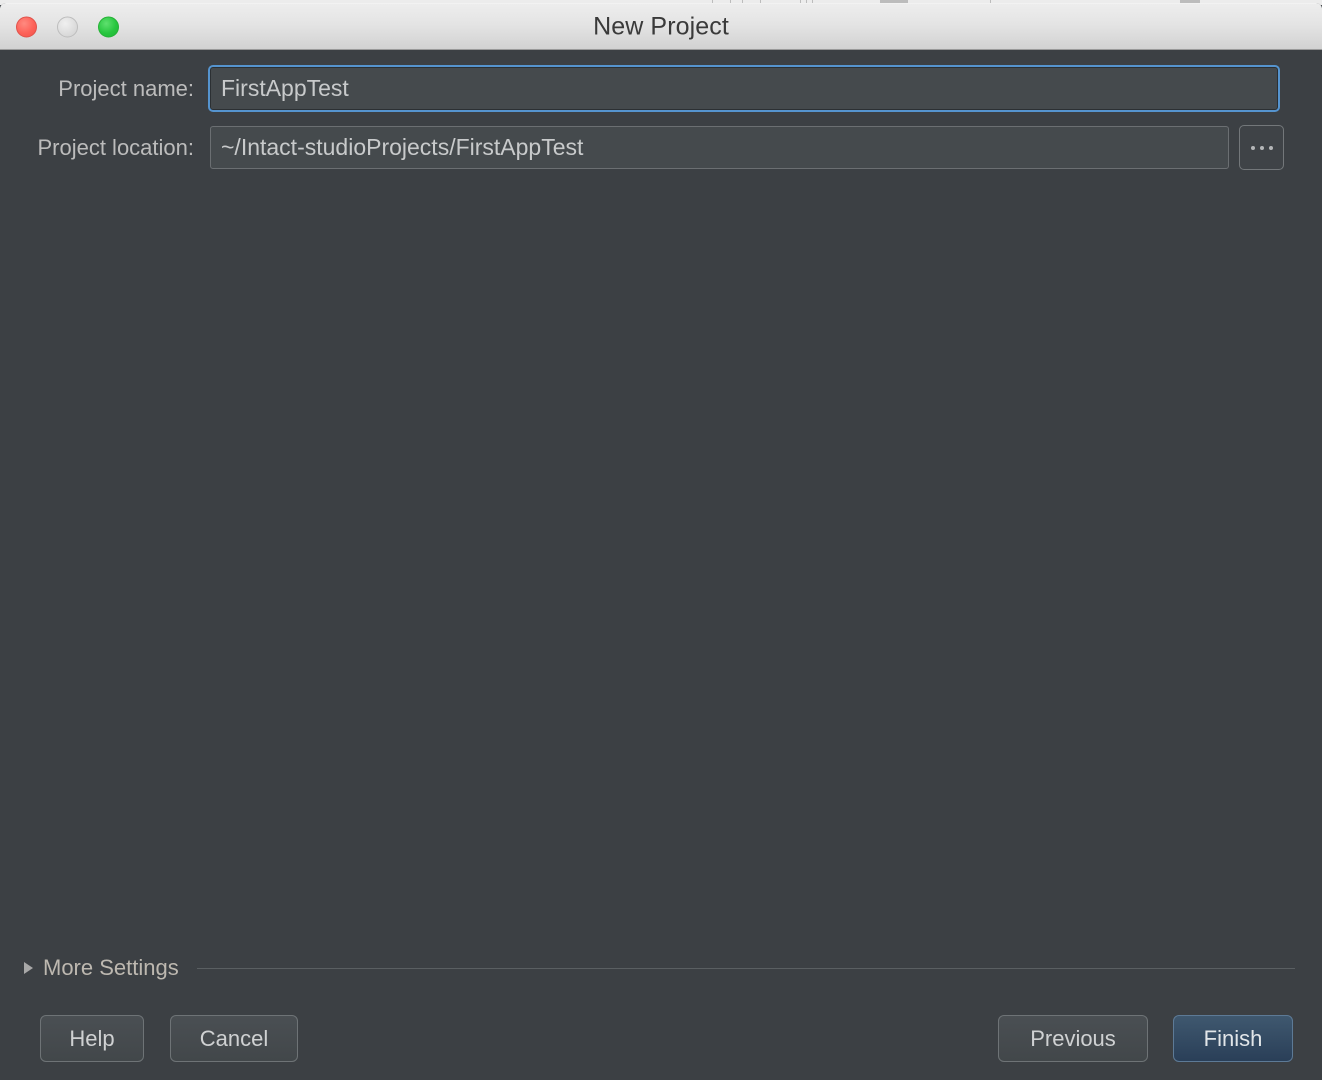 This screenshot has height=1080, width=1322. I want to click on project-location-label: Project location:, so click(115, 147).